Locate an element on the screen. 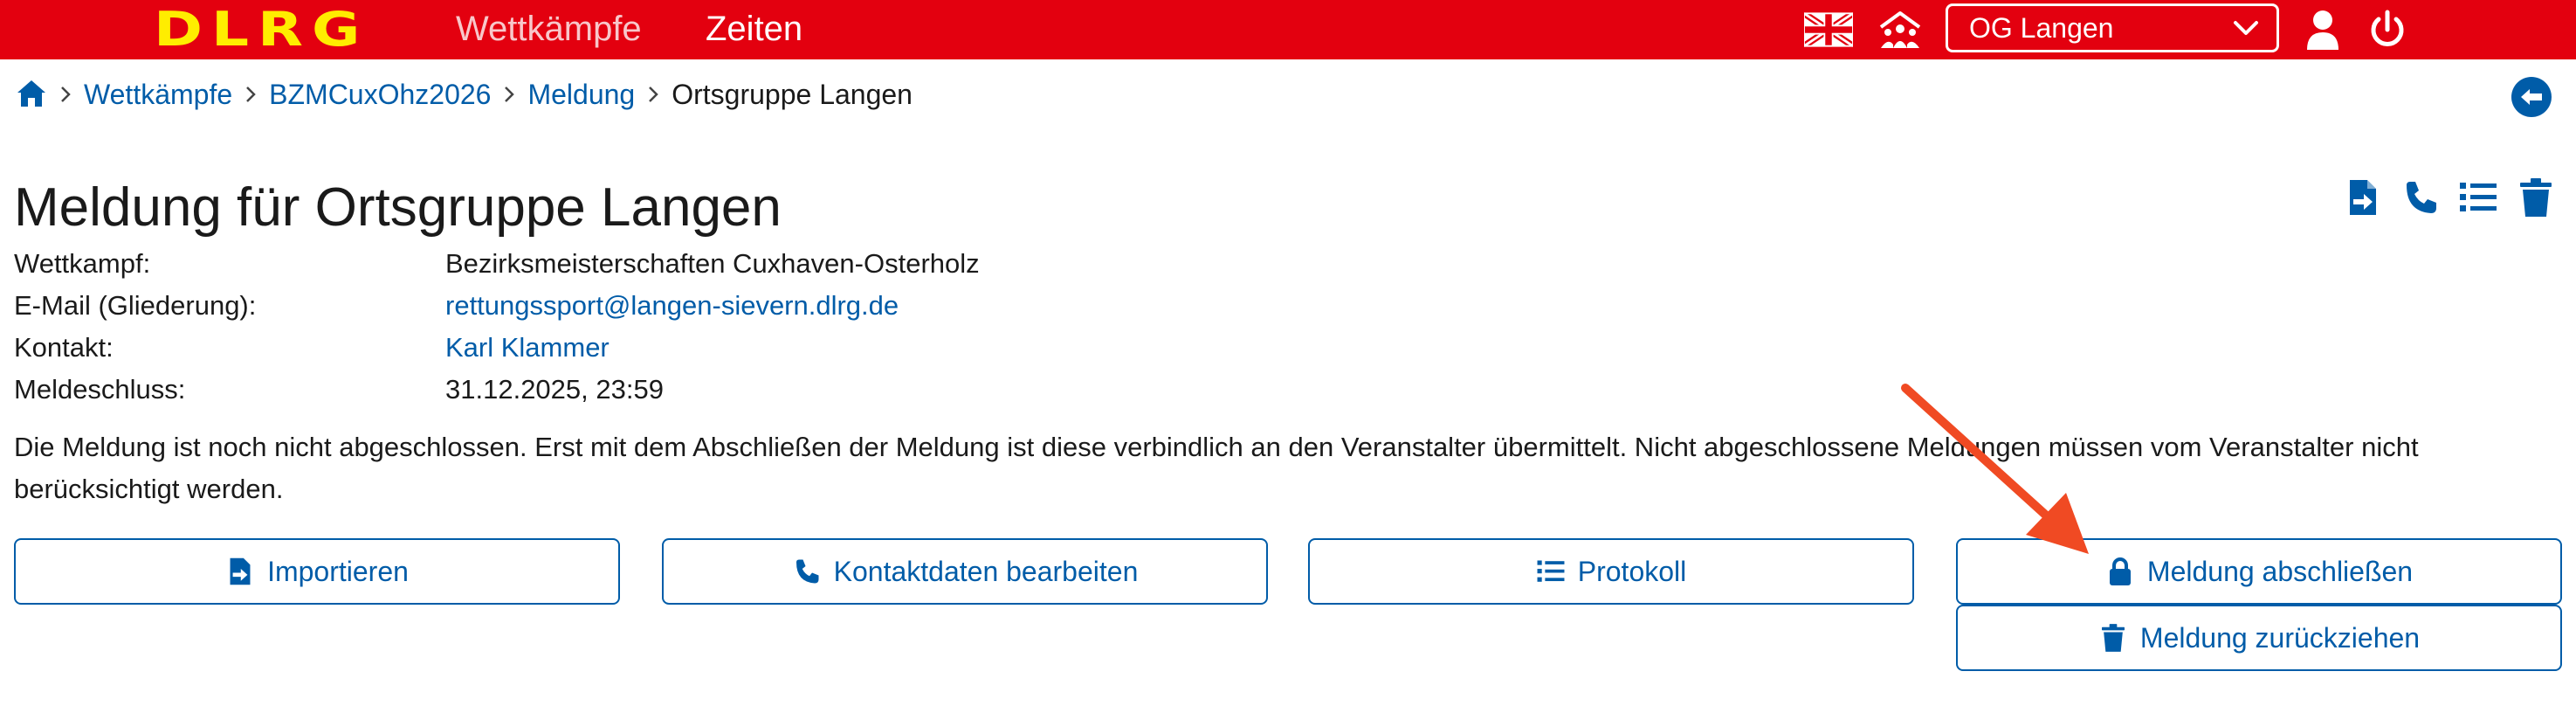 The image size is (2576, 706). page-title: Meldung für Ortsgruppe Langen is located at coordinates (398, 207).